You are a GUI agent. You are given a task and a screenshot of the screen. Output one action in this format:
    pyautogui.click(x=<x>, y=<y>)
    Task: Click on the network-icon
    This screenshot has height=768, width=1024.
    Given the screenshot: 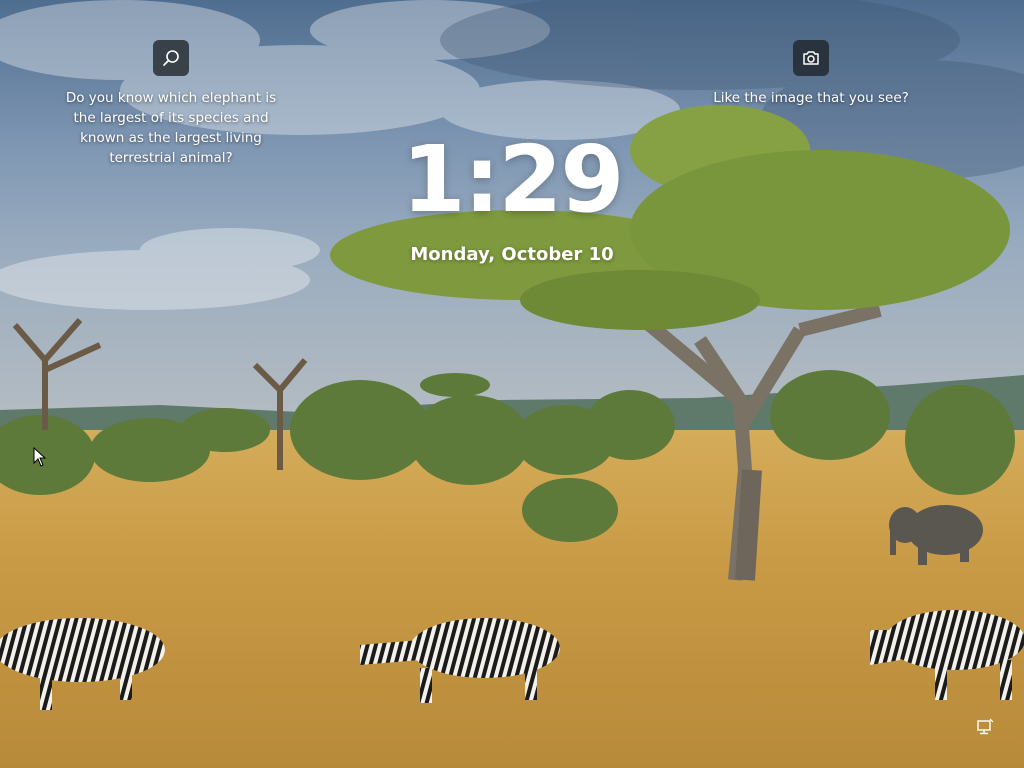 What is the action you would take?
    pyautogui.click(x=985, y=727)
    